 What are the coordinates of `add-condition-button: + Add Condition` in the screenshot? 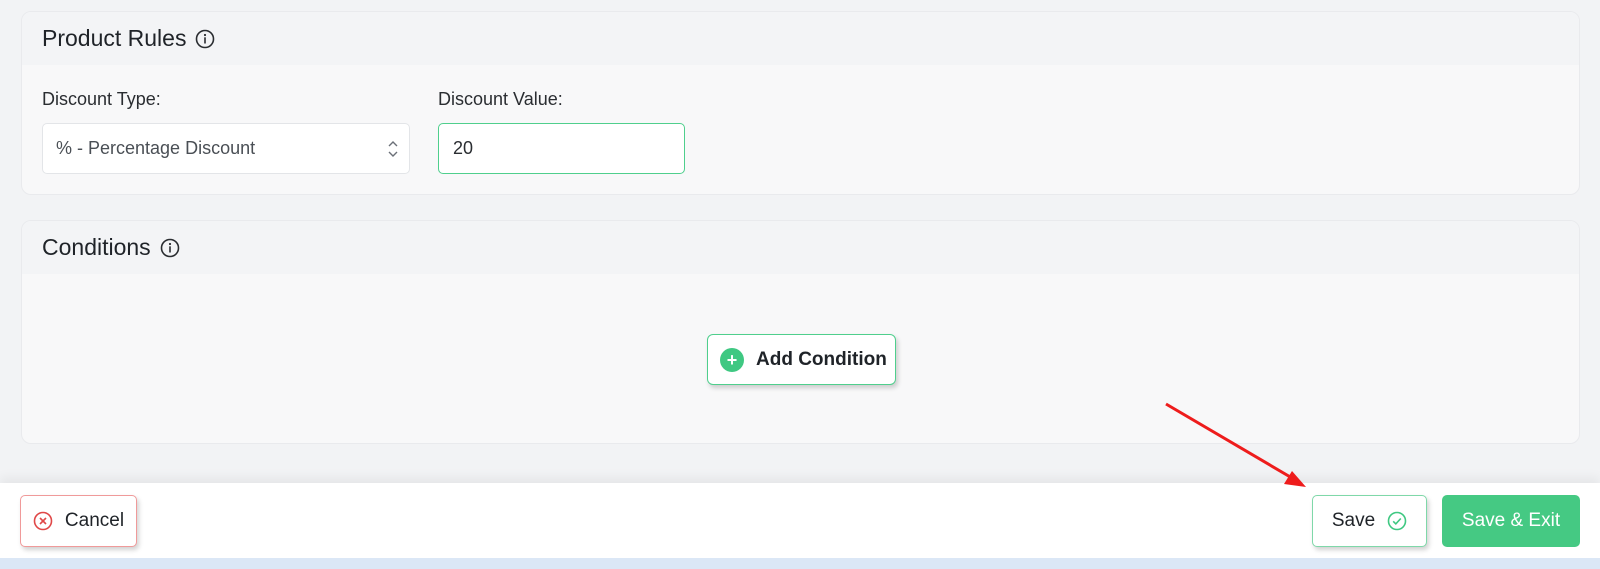 It's located at (801, 359).